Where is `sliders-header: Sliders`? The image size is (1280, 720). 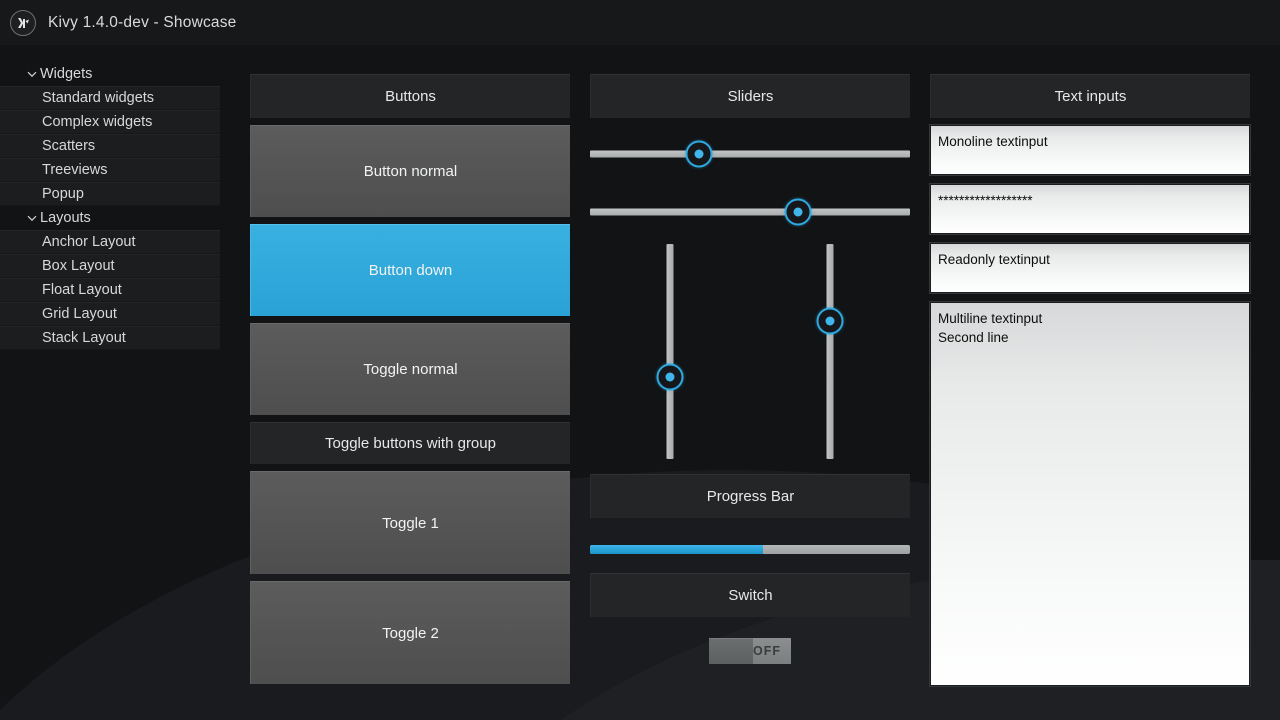 sliders-header: Sliders is located at coordinates (750, 96).